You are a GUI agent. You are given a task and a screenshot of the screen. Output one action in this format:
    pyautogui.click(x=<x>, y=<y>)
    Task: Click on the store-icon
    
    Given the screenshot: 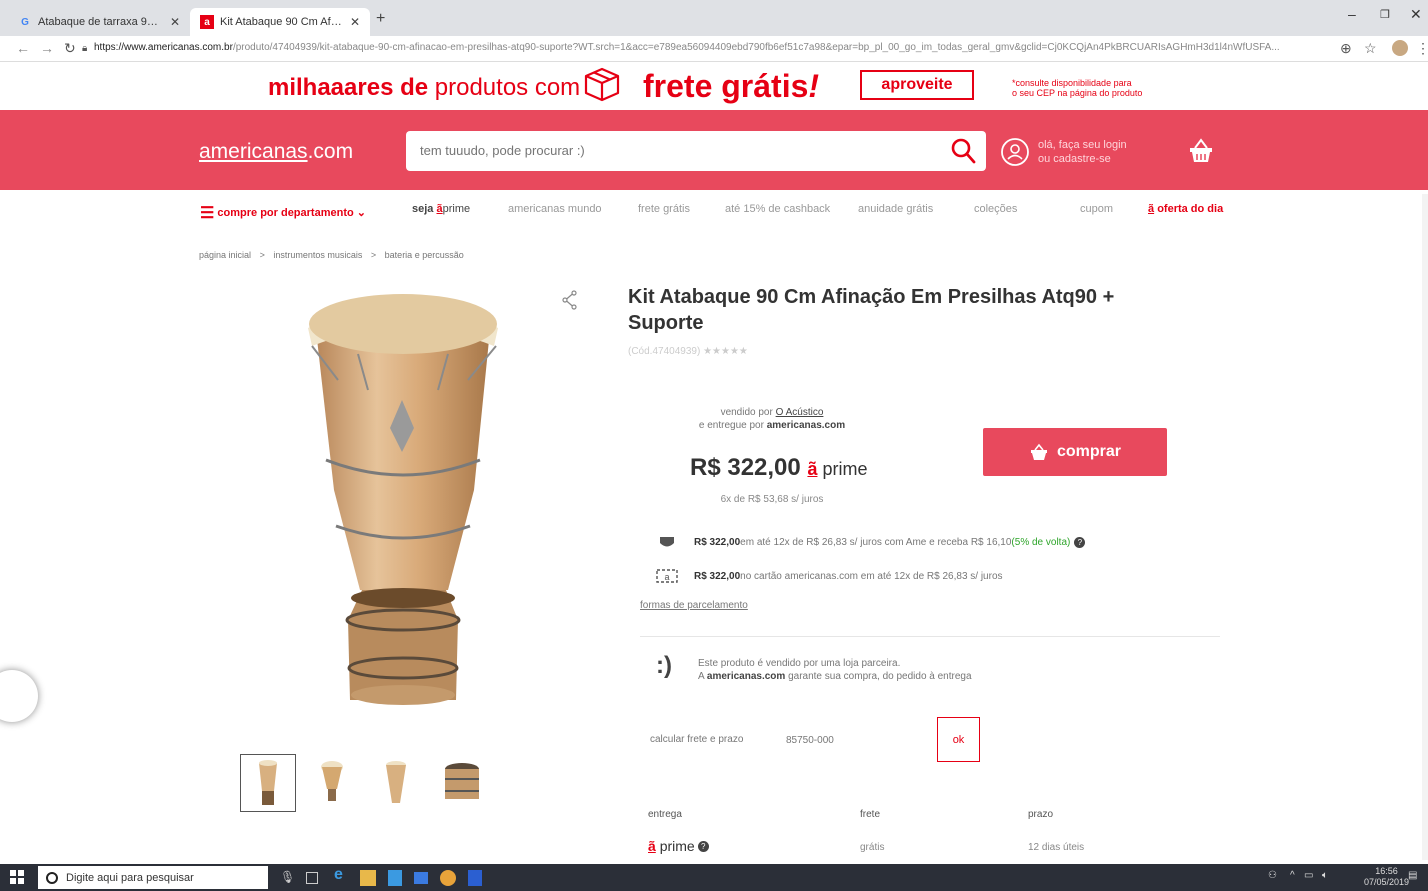 What is the action you would take?
    pyautogui.click(x=395, y=878)
    